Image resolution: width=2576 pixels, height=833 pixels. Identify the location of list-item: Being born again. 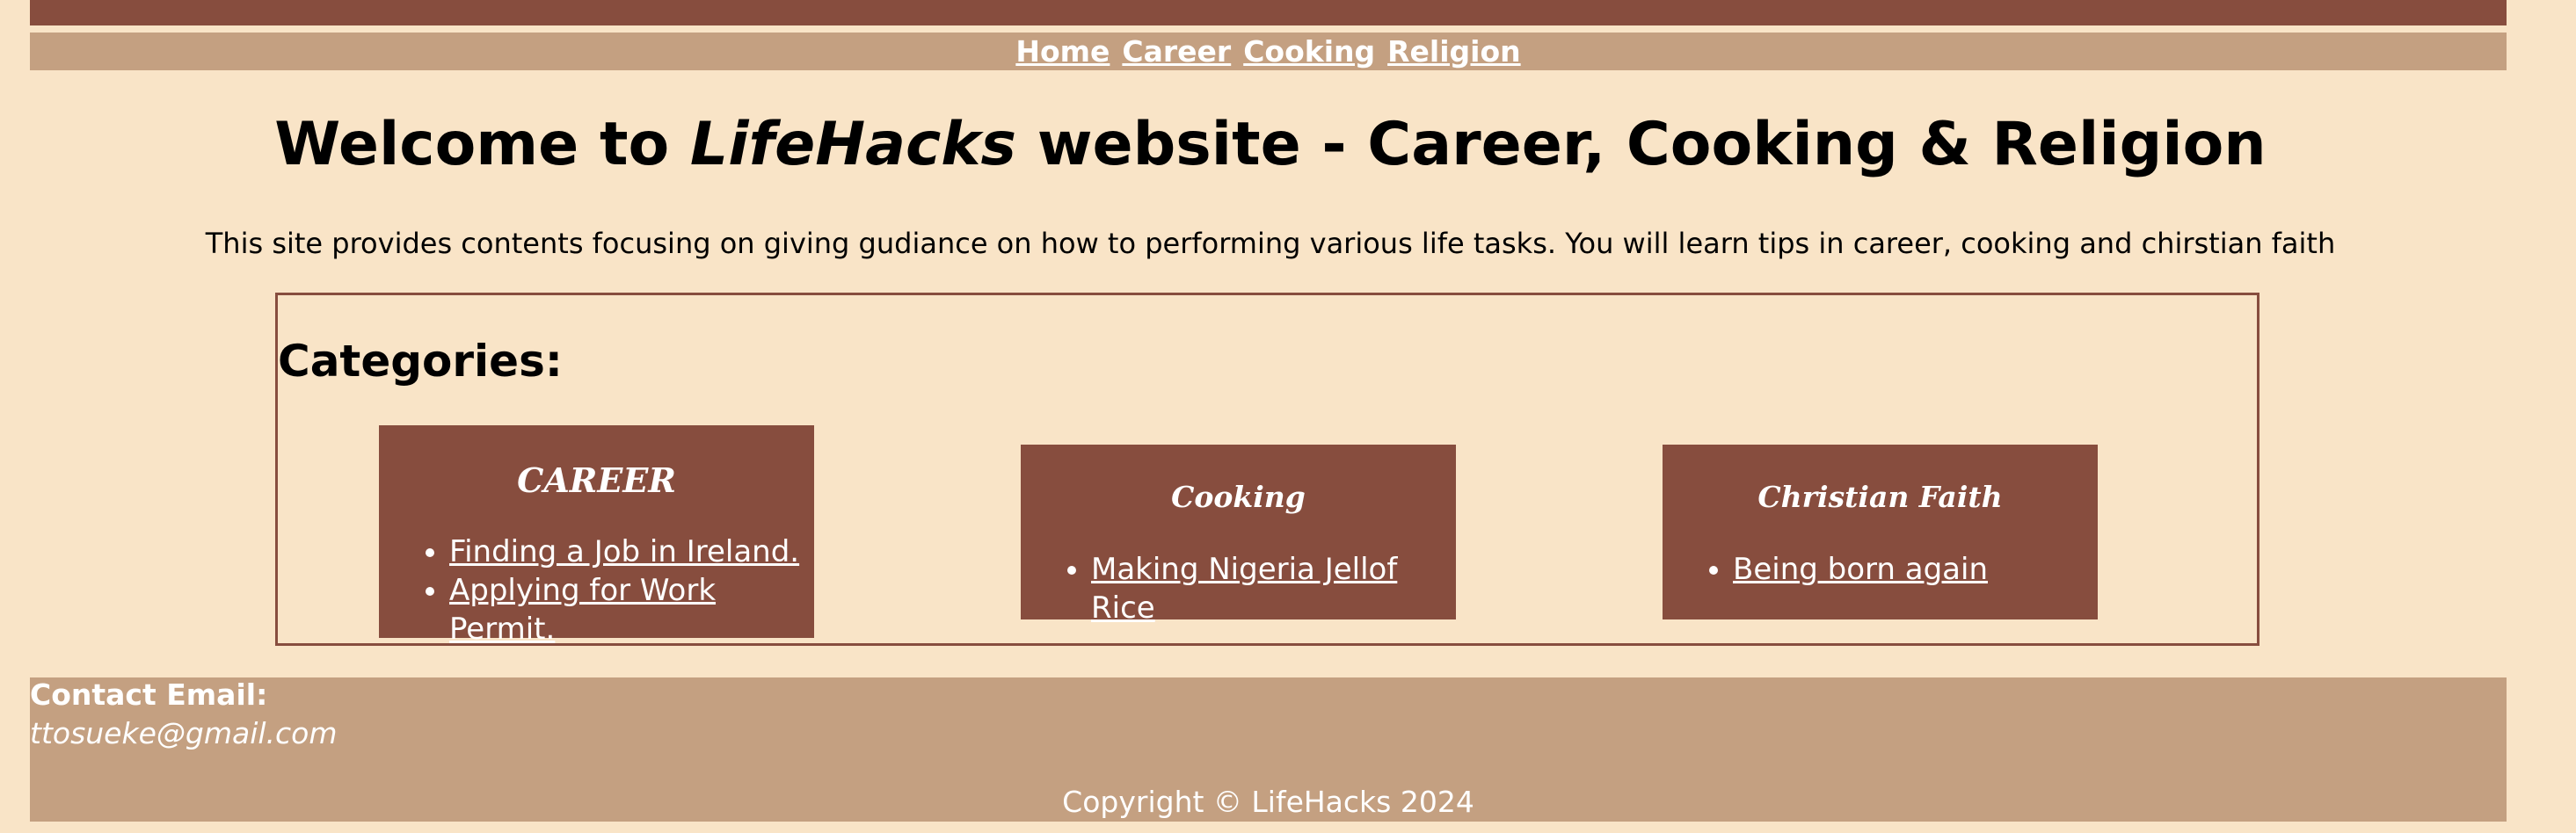
(1915, 569).